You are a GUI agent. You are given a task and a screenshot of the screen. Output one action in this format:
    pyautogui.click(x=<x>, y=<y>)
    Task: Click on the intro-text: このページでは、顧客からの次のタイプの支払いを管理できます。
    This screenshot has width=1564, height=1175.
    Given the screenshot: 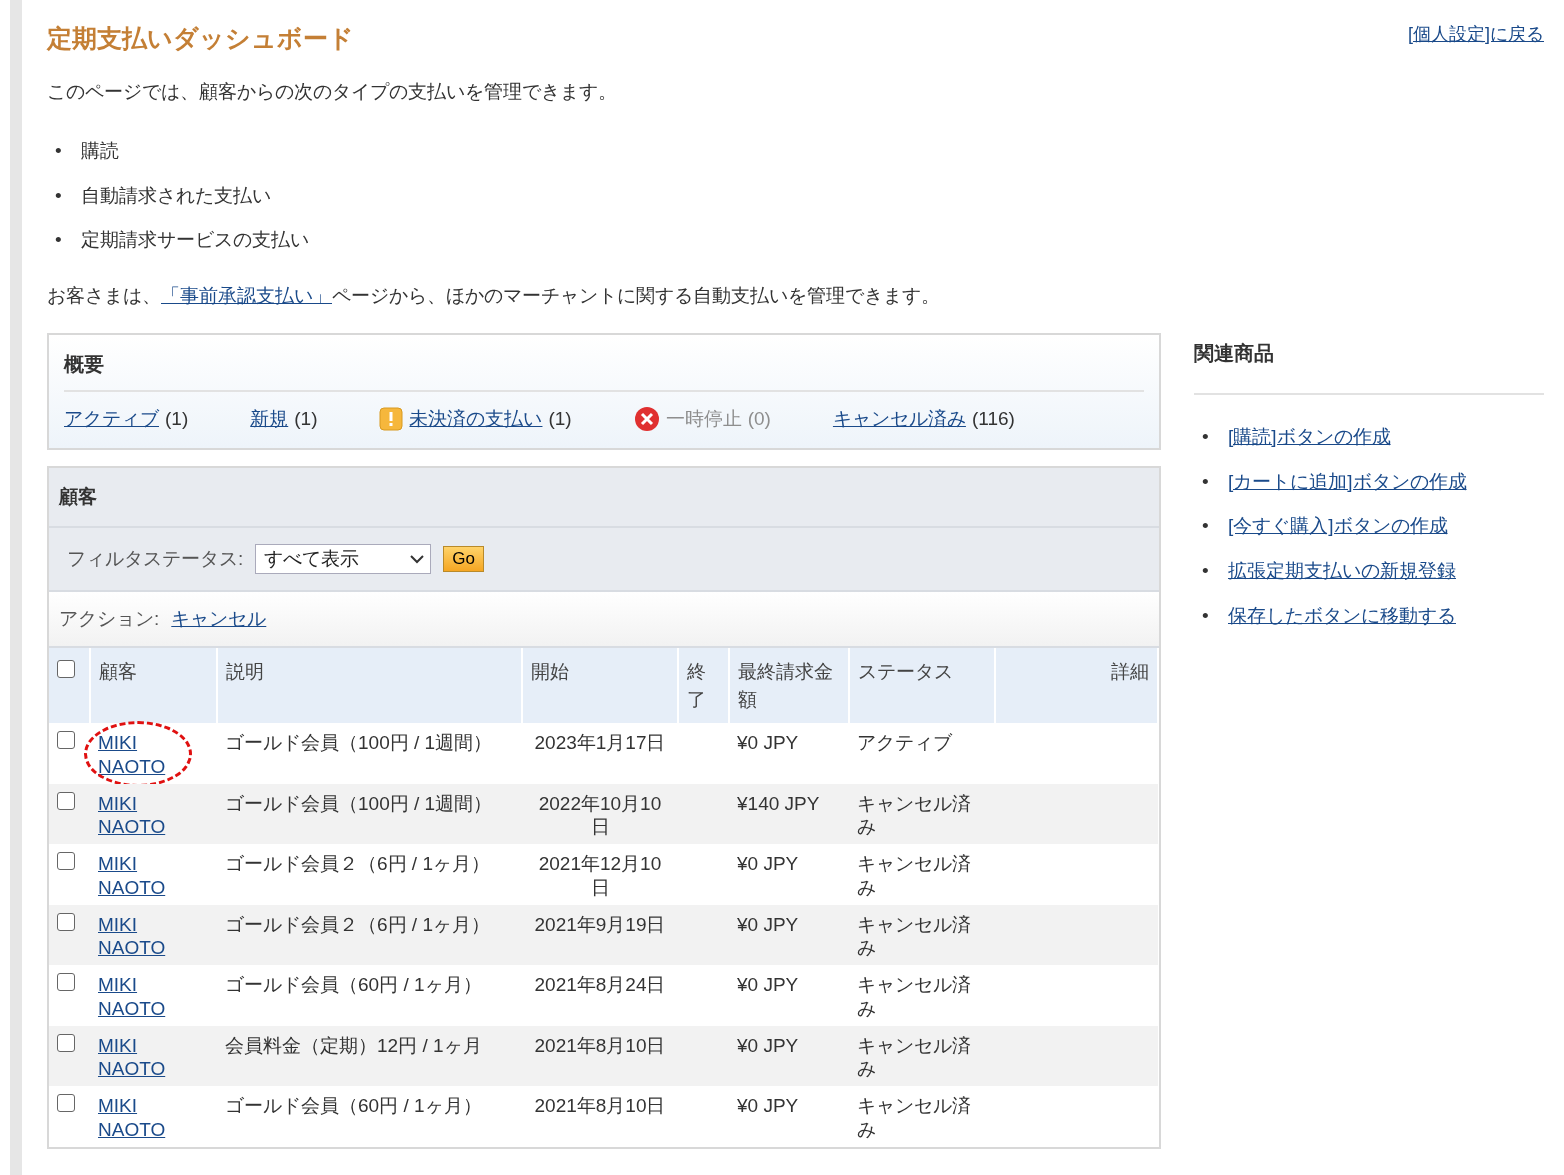 What is the action you would take?
    pyautogui.click(x=332, y=92)
    